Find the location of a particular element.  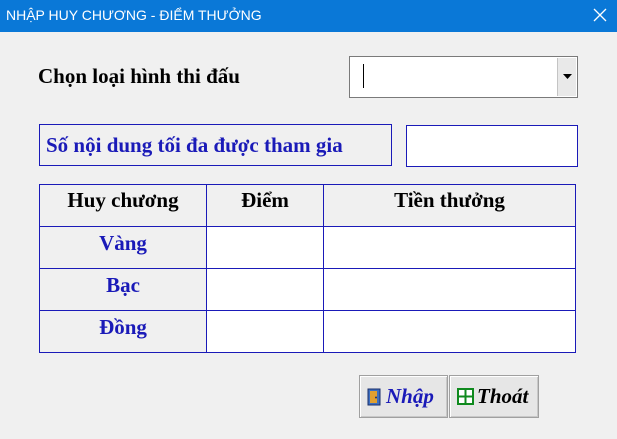

chevron-down-icon is located at coordinates (567, 76).